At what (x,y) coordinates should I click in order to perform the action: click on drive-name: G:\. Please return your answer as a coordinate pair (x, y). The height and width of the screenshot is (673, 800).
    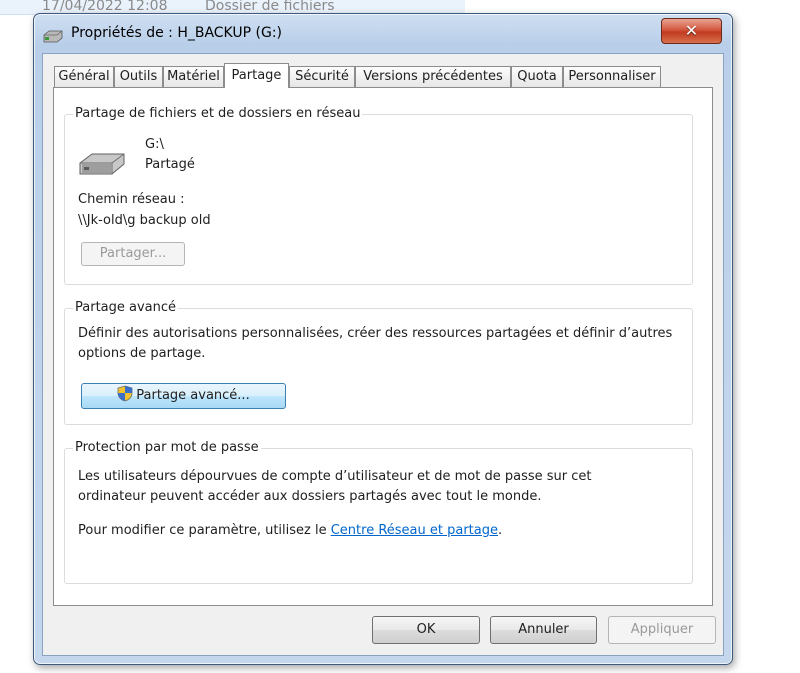
    Looking at the image, I should click on (154, 144).